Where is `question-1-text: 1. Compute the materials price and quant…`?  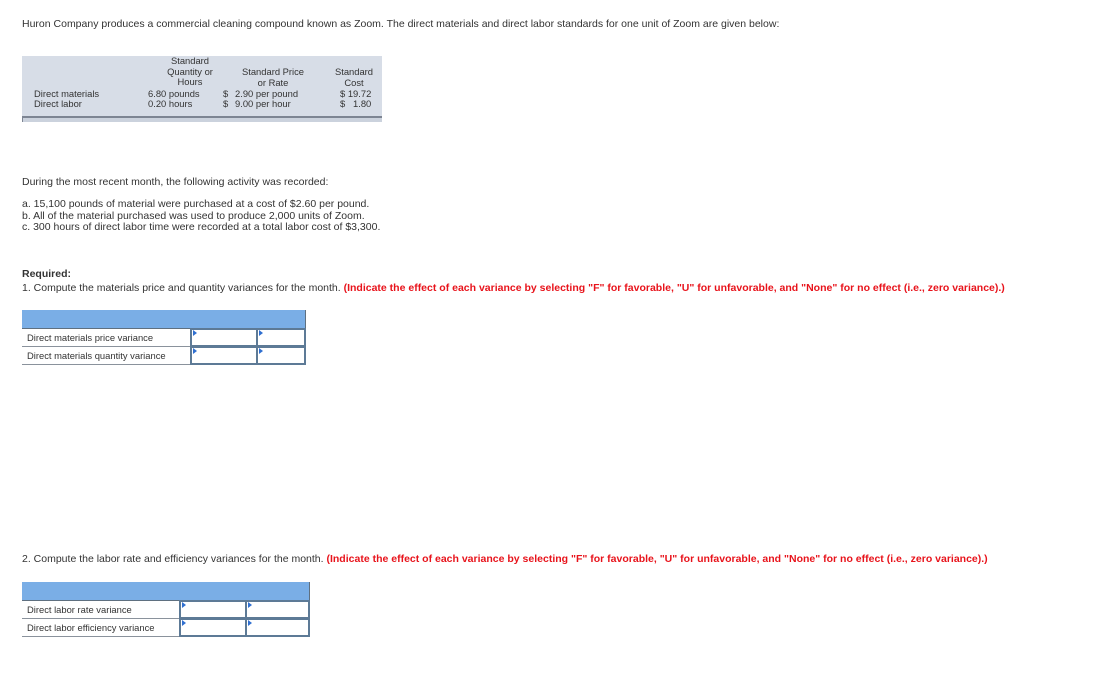 question-1-text: 1. Compute the materials price and quant… is located at coordinates (181, 288).